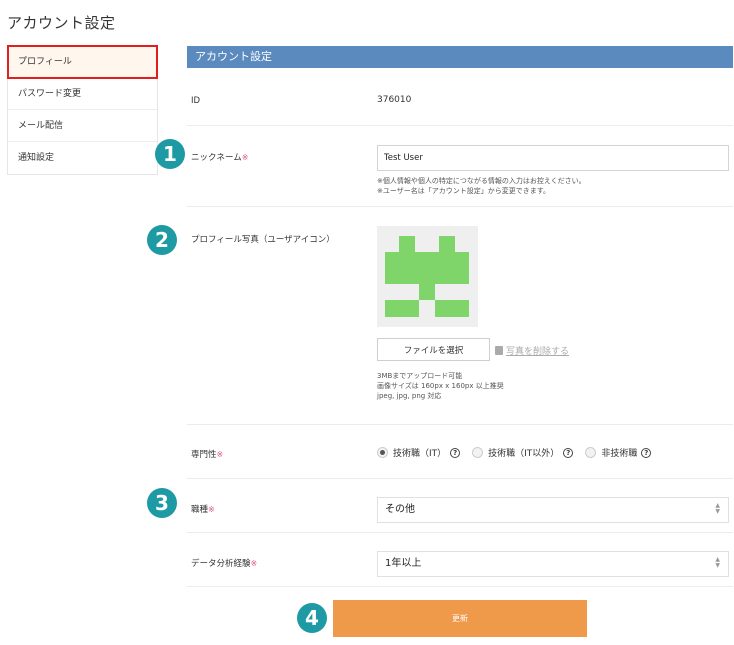  What do you see at coordinates (170, 154) in the screenshot?
I see `step-badge-1: 1` at bounding box center [170, 154].